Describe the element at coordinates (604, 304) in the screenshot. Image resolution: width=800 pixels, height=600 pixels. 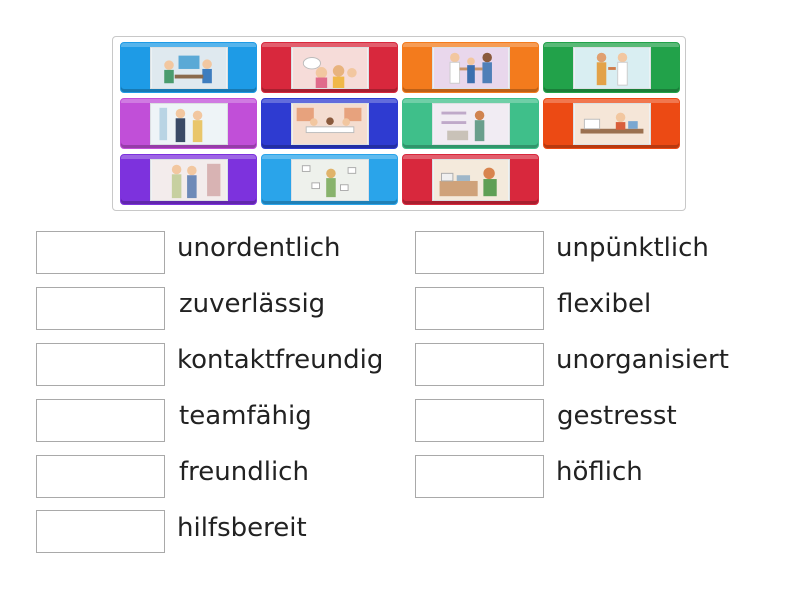
I see `word-label-flexibel: flexibel` at that location.